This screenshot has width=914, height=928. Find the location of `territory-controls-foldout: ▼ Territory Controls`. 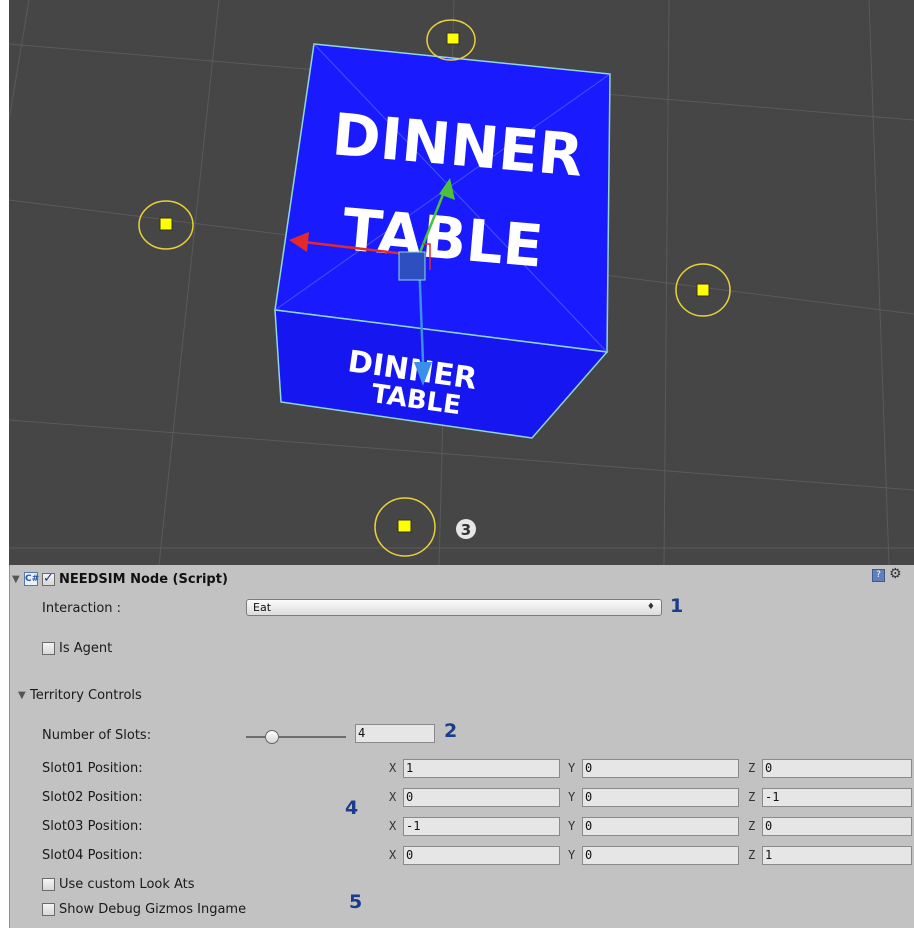

territory-controls-foldout: ▼ Territory Controls is located at coordinates (80, 695).